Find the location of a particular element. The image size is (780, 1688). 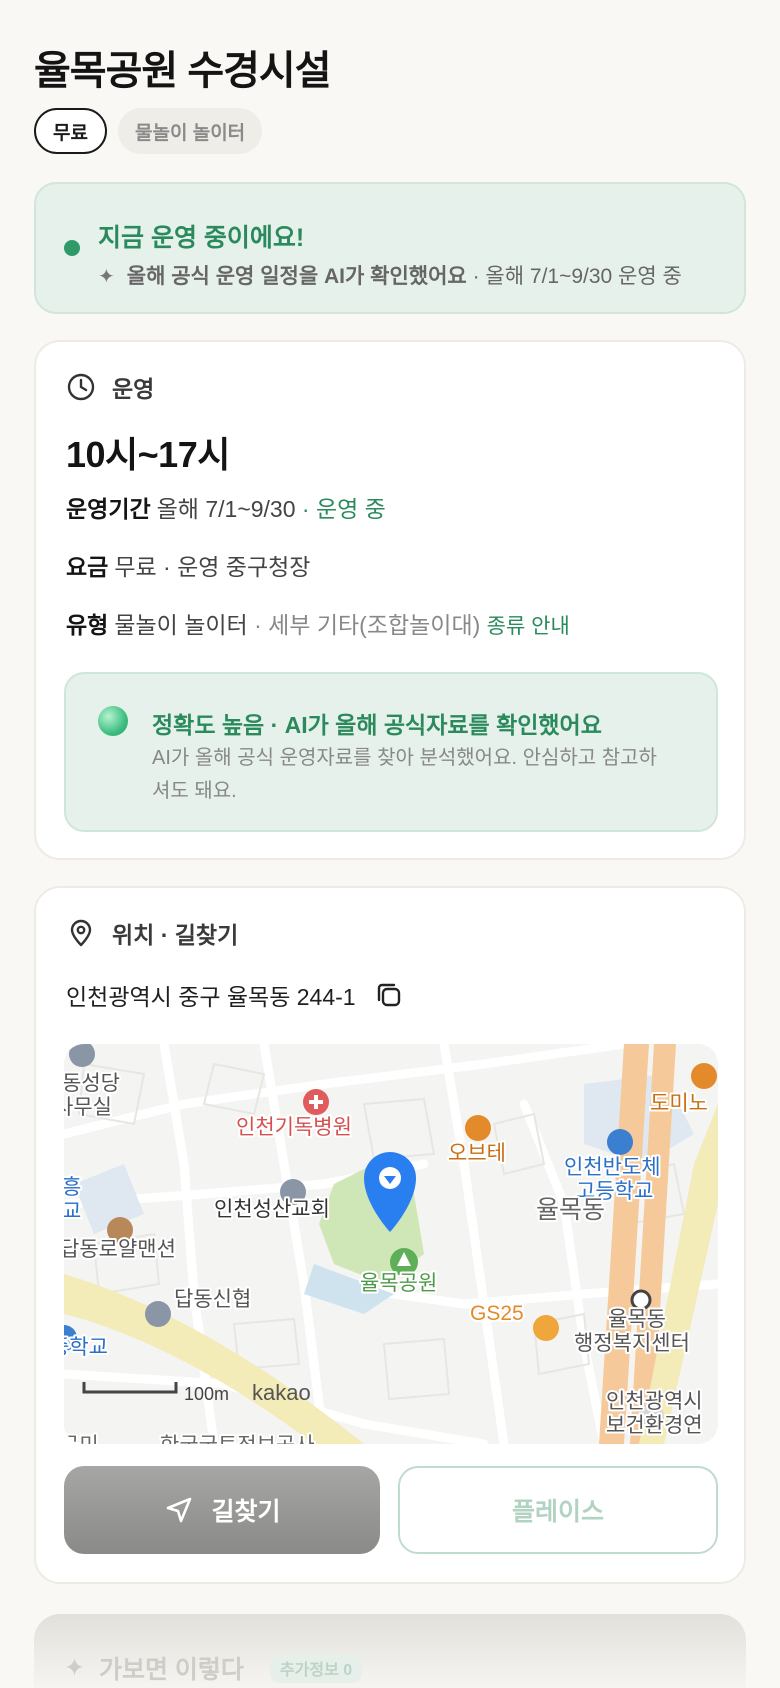

period-row: 운영기간 올해 7/1~9/30 · 운영 중 is located at coordinates (226, 507).